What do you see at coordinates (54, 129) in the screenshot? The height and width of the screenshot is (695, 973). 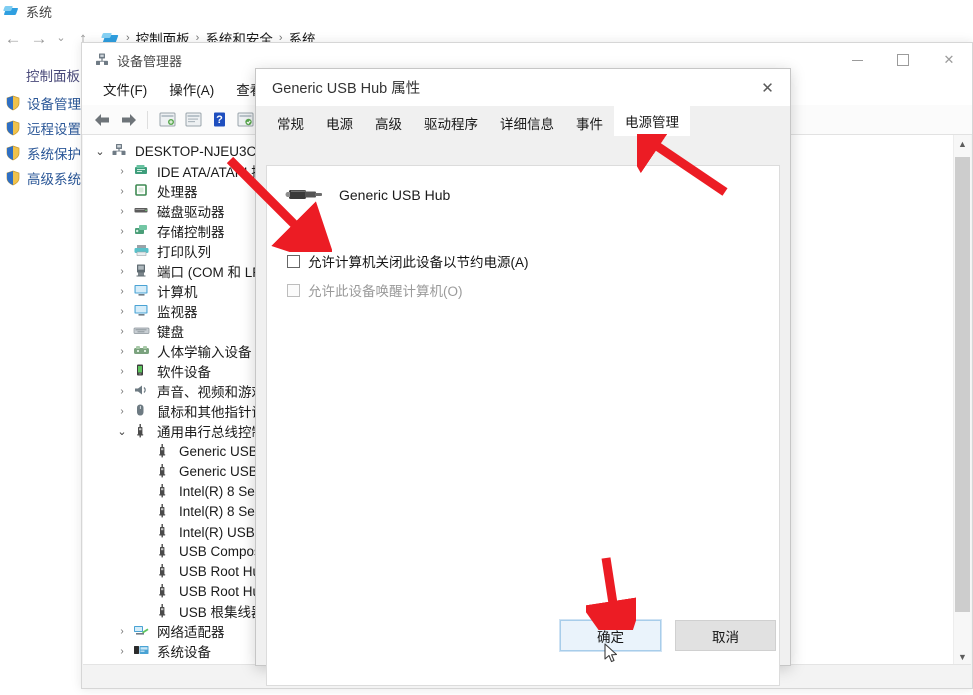 I see `sidebar-item-label: 远程设置` at bounding box center [54, 129].